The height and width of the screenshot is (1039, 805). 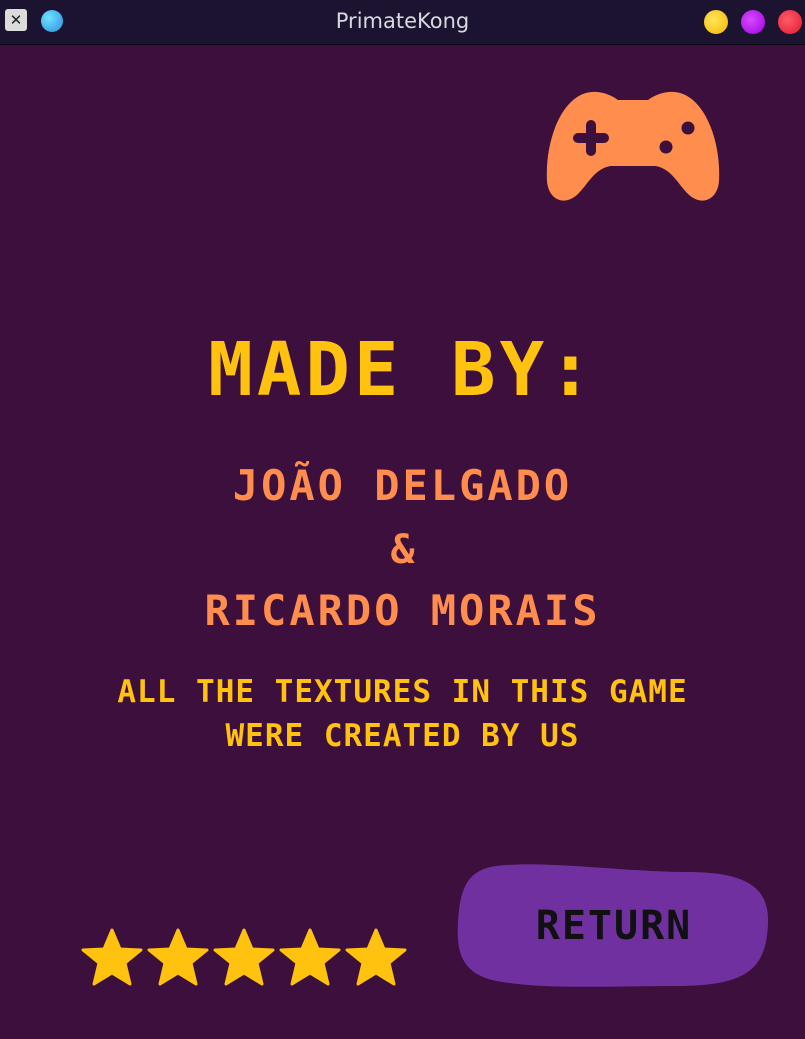 What do you see at coordinates (790, 22) in the screenshot?
I see `close-button` at bounding box center [790, 22].